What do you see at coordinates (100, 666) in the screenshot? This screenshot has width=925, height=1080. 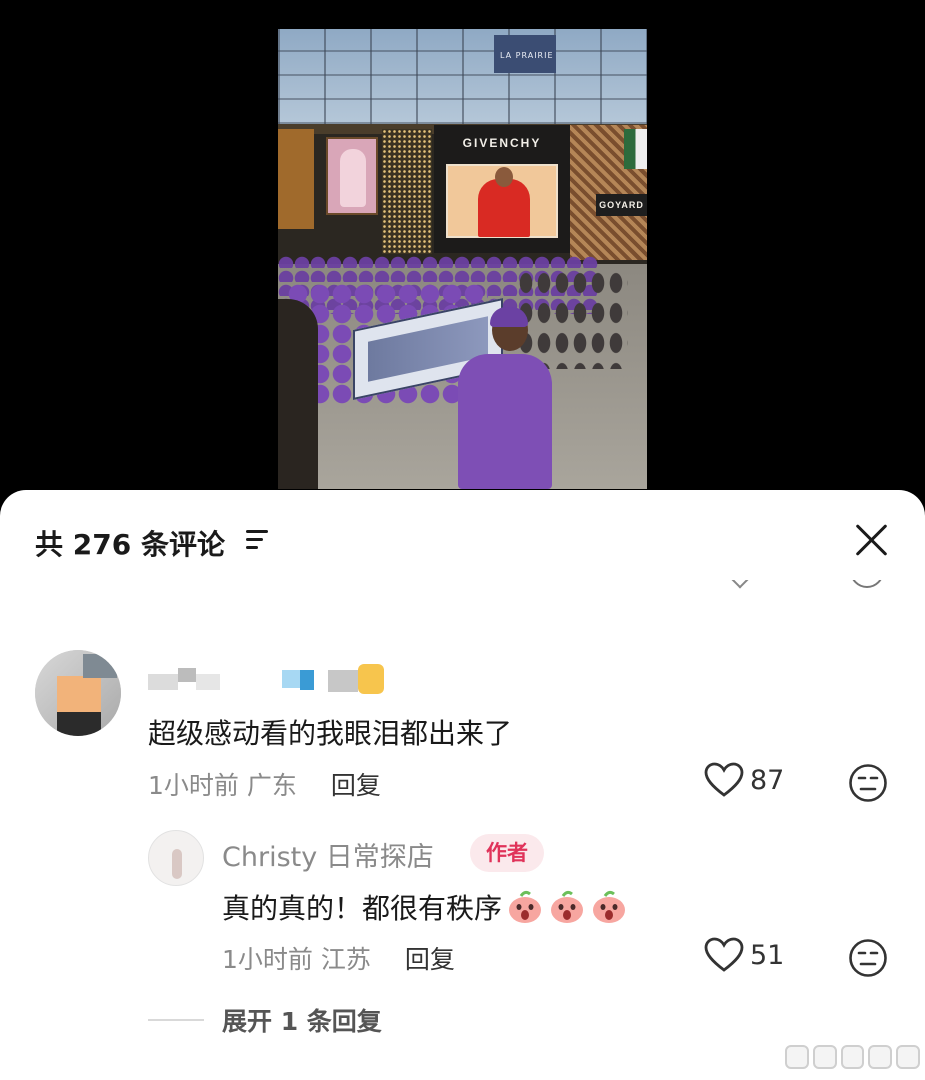 I see `avatar-mosaic-hair` at bounding box center [100, 666].